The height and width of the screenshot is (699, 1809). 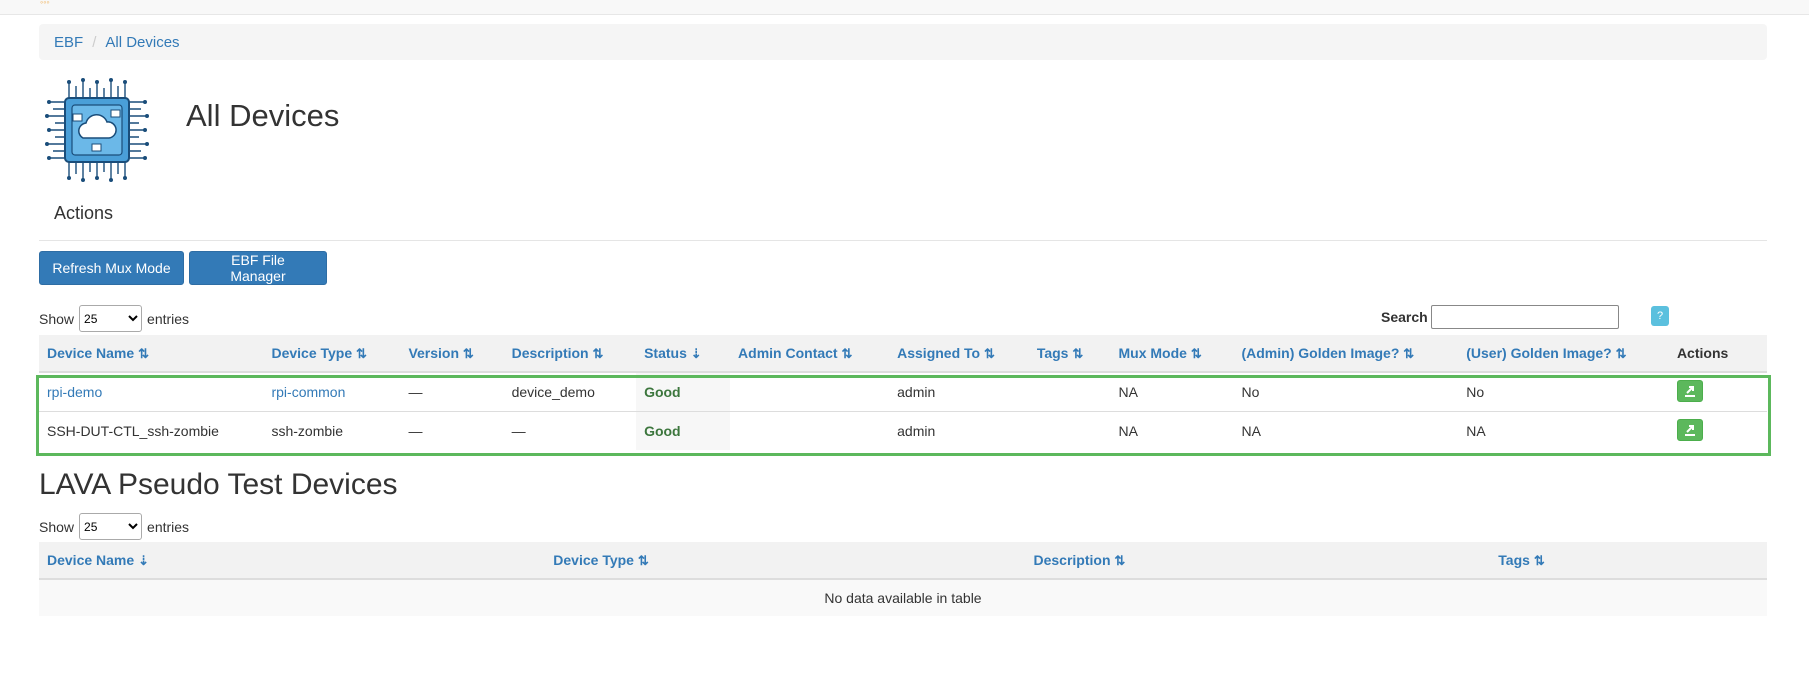 What do you see at coordinates (68, 42) in the screenshot?
I see `breadcrumb-root-link: EBF` at bounding box center [68, 42].